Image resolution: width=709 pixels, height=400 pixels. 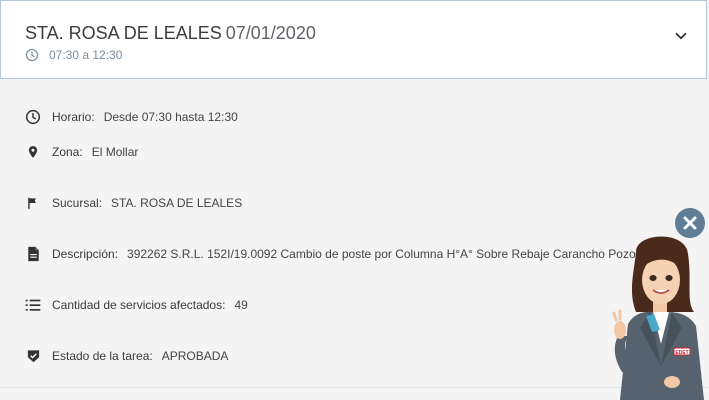 I want to click on services-value: 49, so click(x=241, y=305).